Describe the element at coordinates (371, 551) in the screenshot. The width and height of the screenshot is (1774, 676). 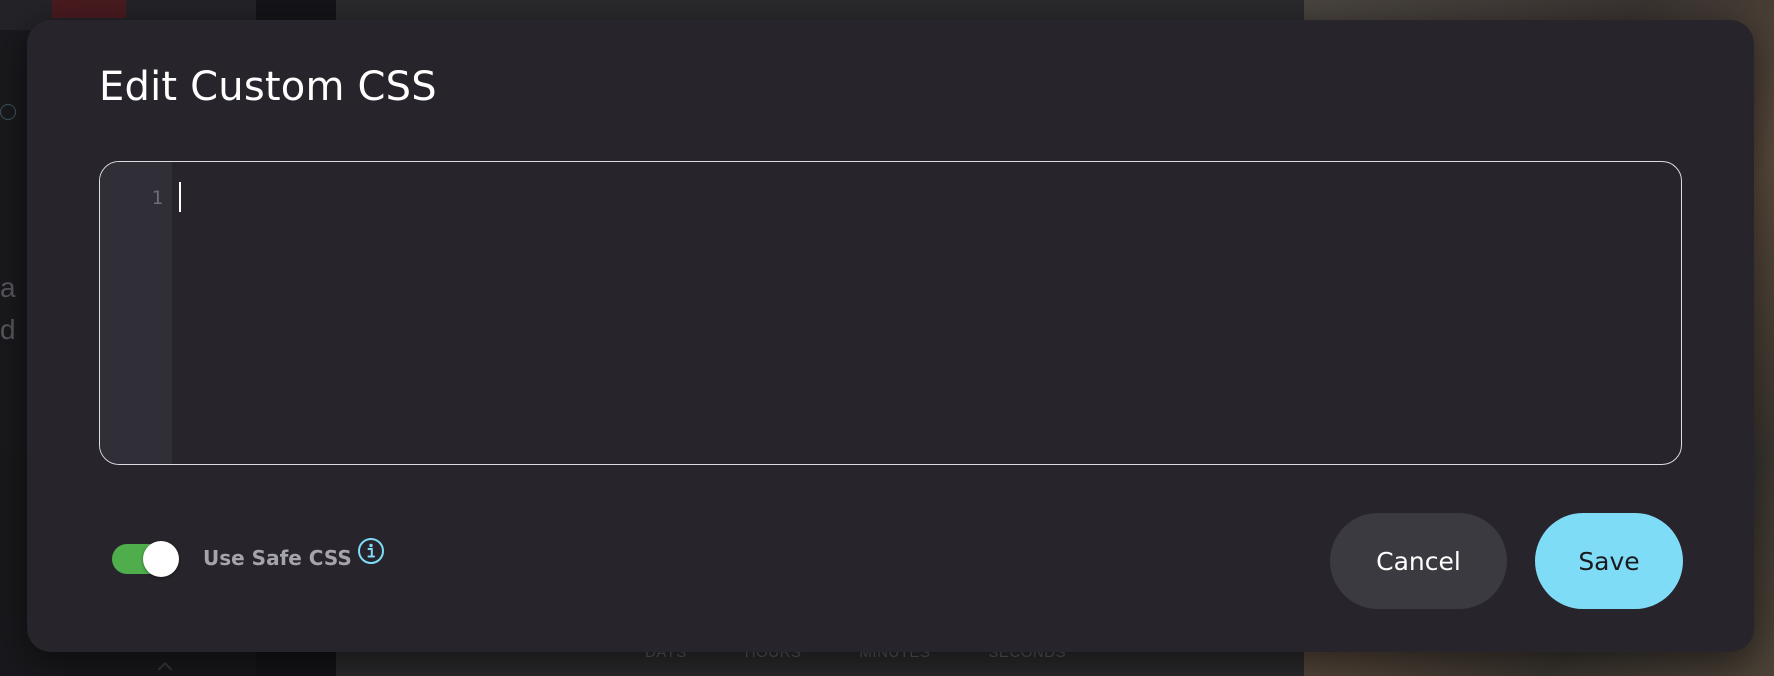
I see `info-icon` at that location.